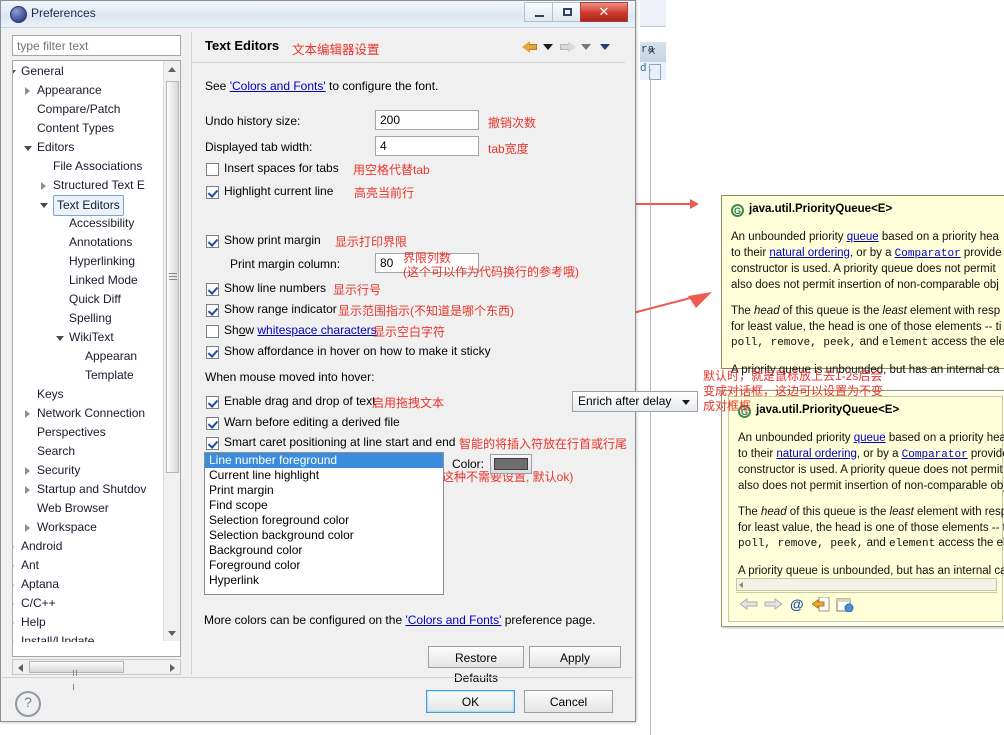 This screenshot has height=735, width=1004. I want to click on tree-vertical-scrollbar, so click(171, 351).